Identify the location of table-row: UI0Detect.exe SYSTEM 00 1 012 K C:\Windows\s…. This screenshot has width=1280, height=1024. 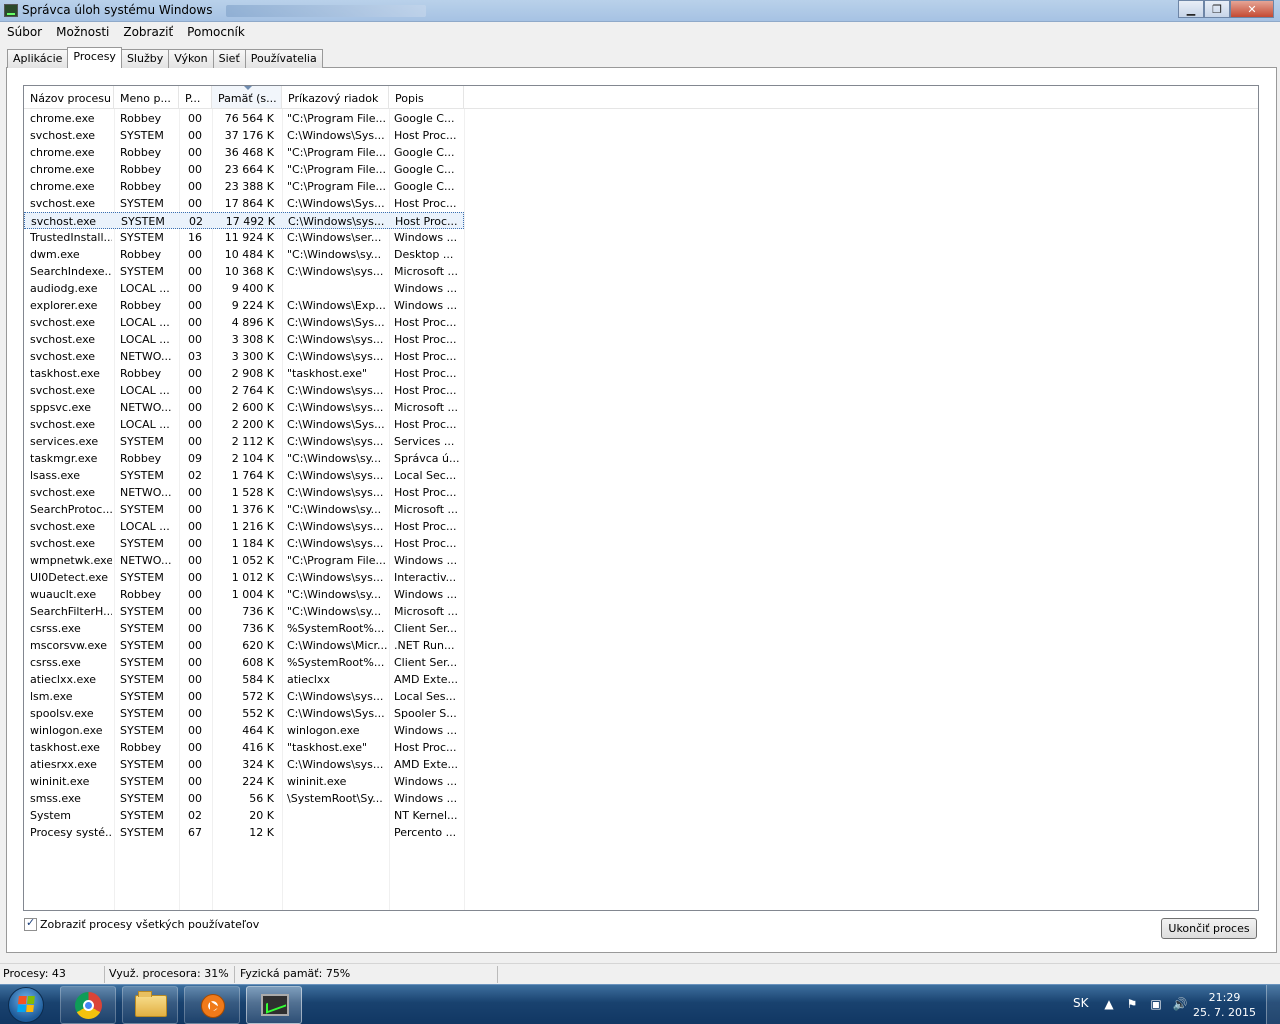
(244, 577).